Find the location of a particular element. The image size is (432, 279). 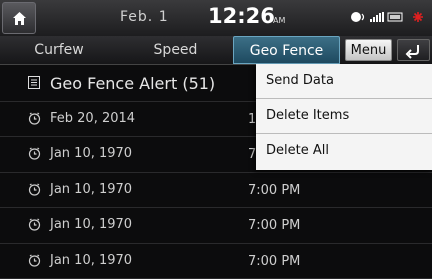

status-date: Feb. 1 is located at coordinates (144, 17).